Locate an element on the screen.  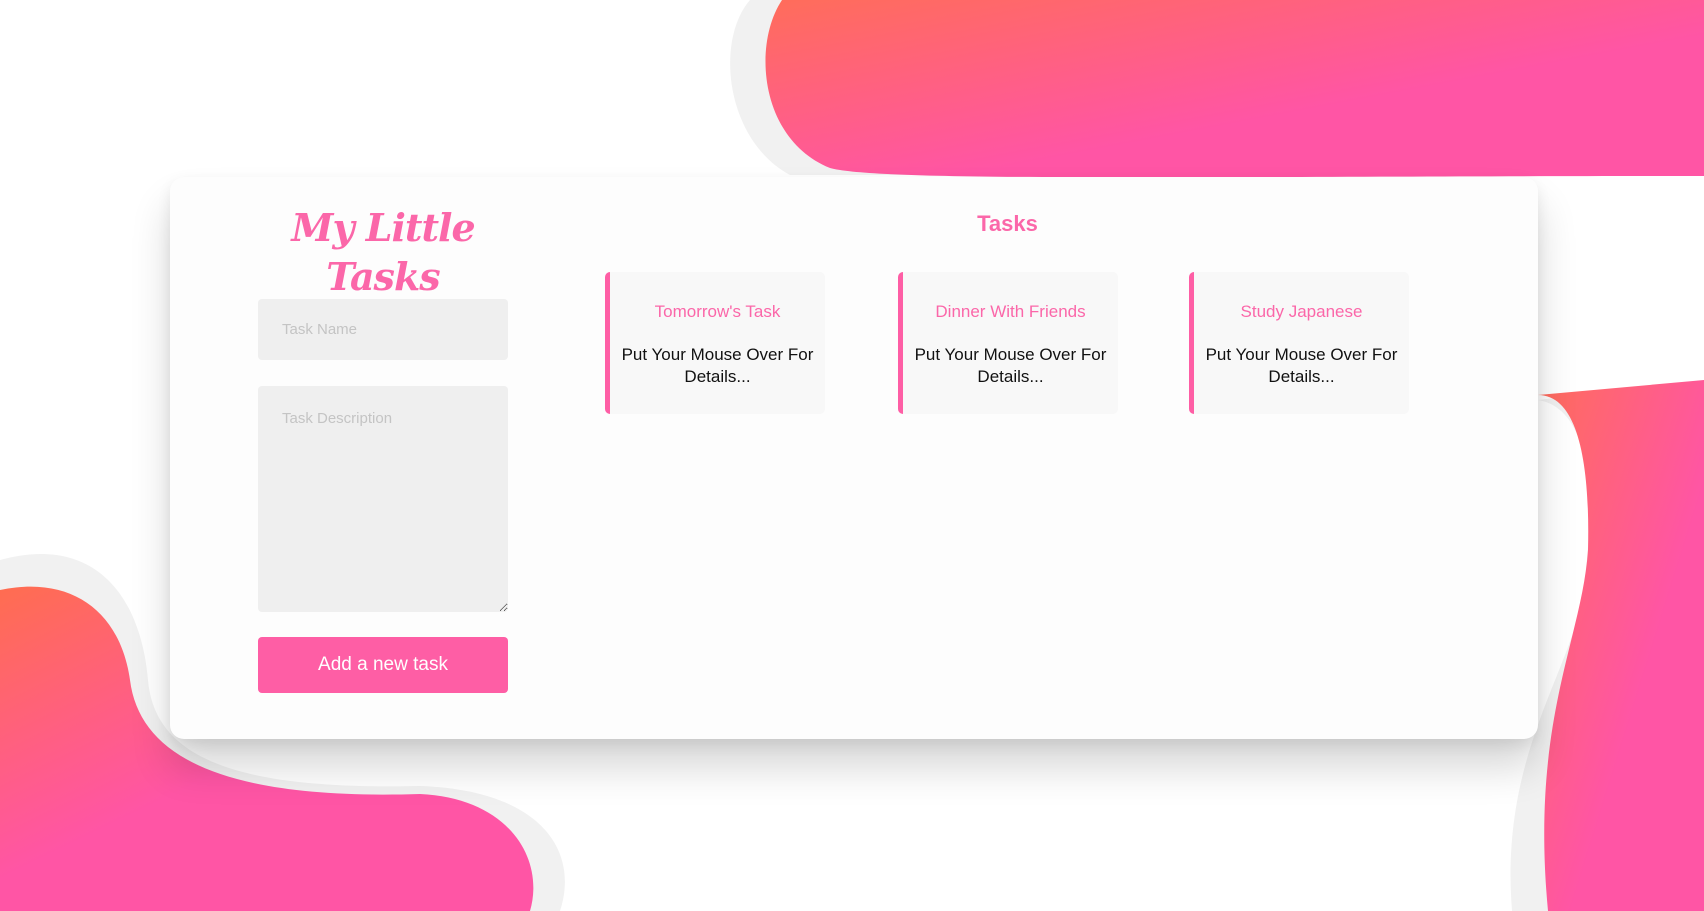
right-blob is located at coordinates (1621, 645).